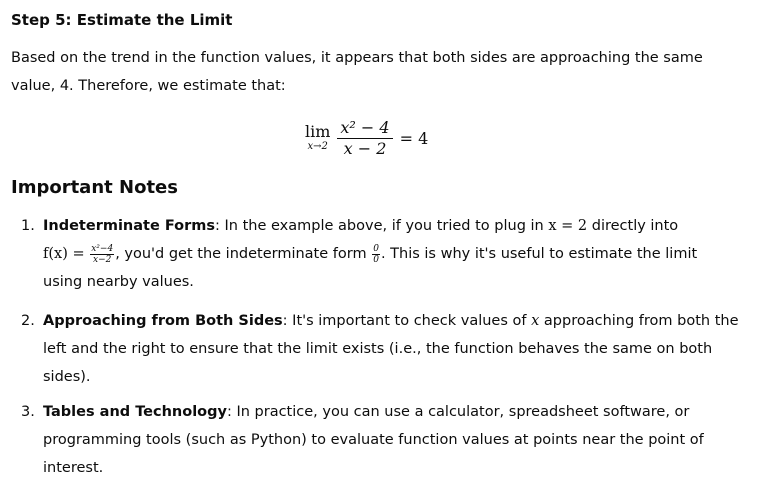 This screenshot has width=775, height=498. Describe the element at coordinates (122, 20) in the screenshot. I see `step-heading: Step 5: Estimate the Limit` at that location.